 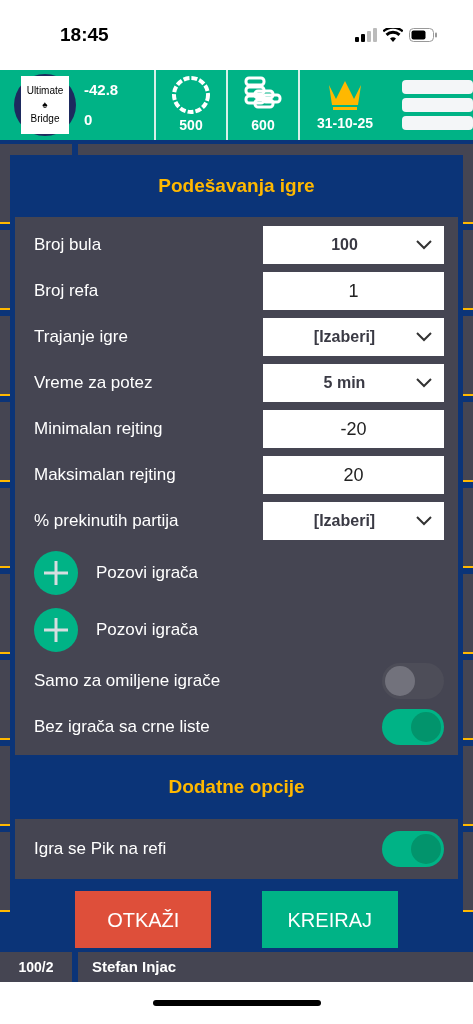 What do you see at coordinates (89, 120) in the screenshot?
I see `score-value: 0` at bounding box center [89, 120].